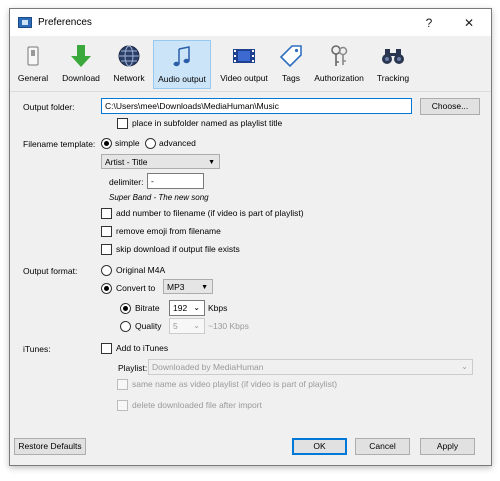  I want to click on add-to-itunes-label: Add to iTunes, so click(142, 348).